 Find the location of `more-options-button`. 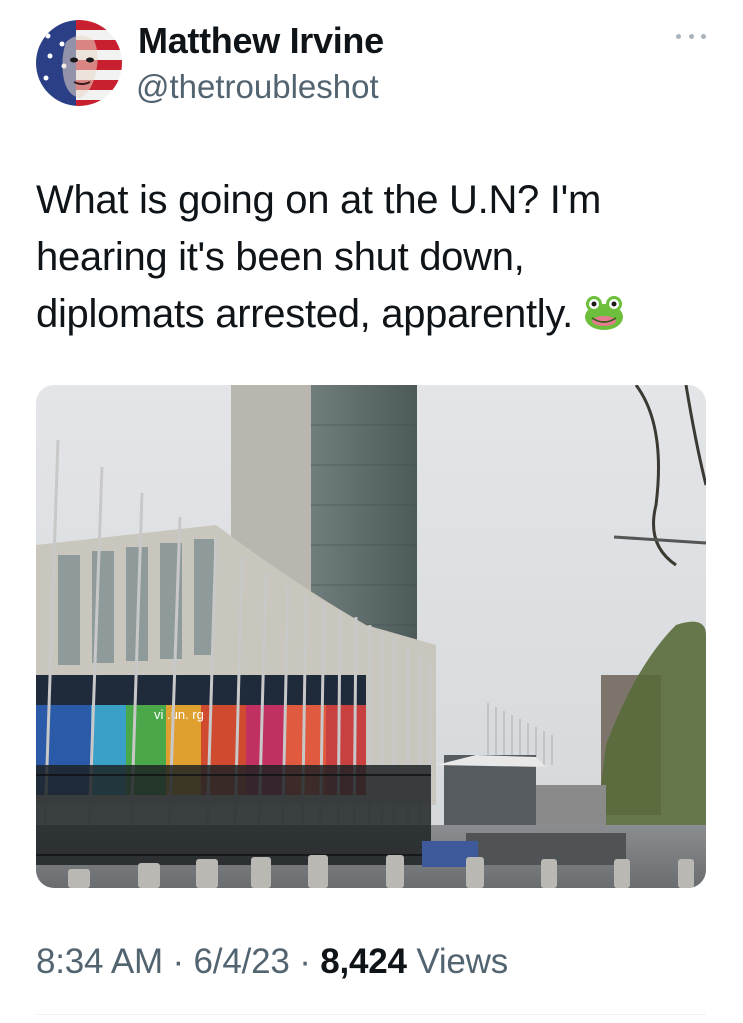

more-options-button is located at coordinates (691, 36).